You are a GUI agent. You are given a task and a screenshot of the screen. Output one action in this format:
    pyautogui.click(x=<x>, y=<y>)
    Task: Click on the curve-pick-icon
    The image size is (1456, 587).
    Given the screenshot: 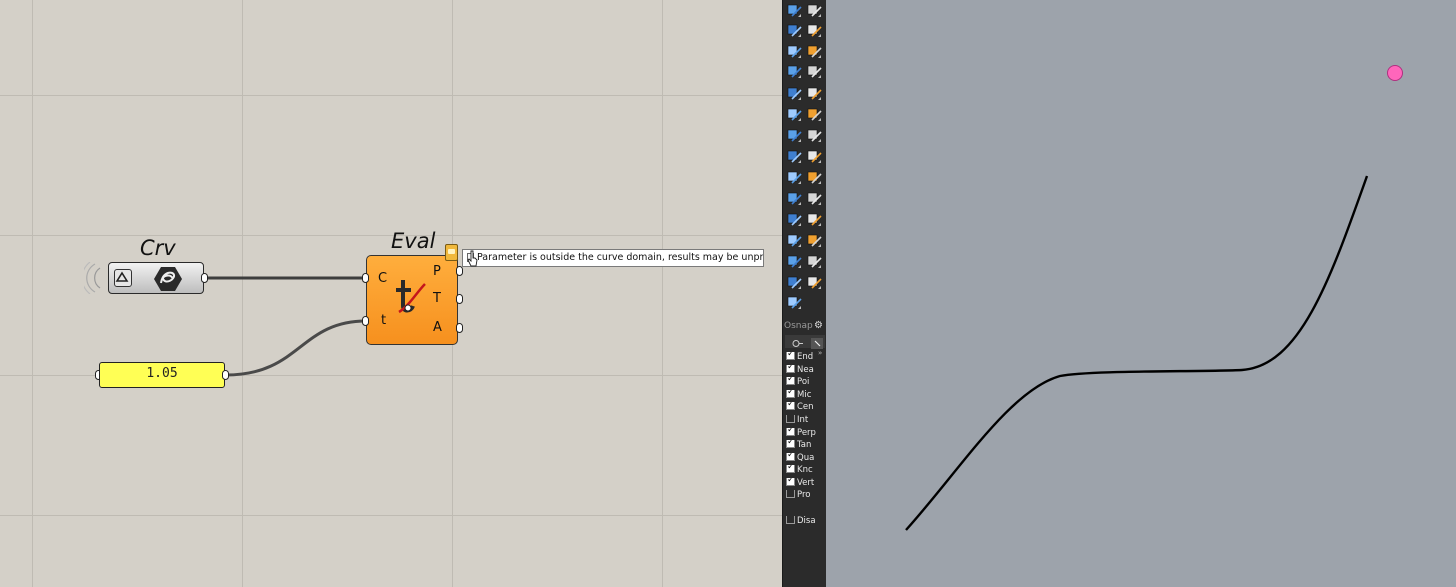 What is the action you would take?
    pyautogui.click(x=123, y=278)
    